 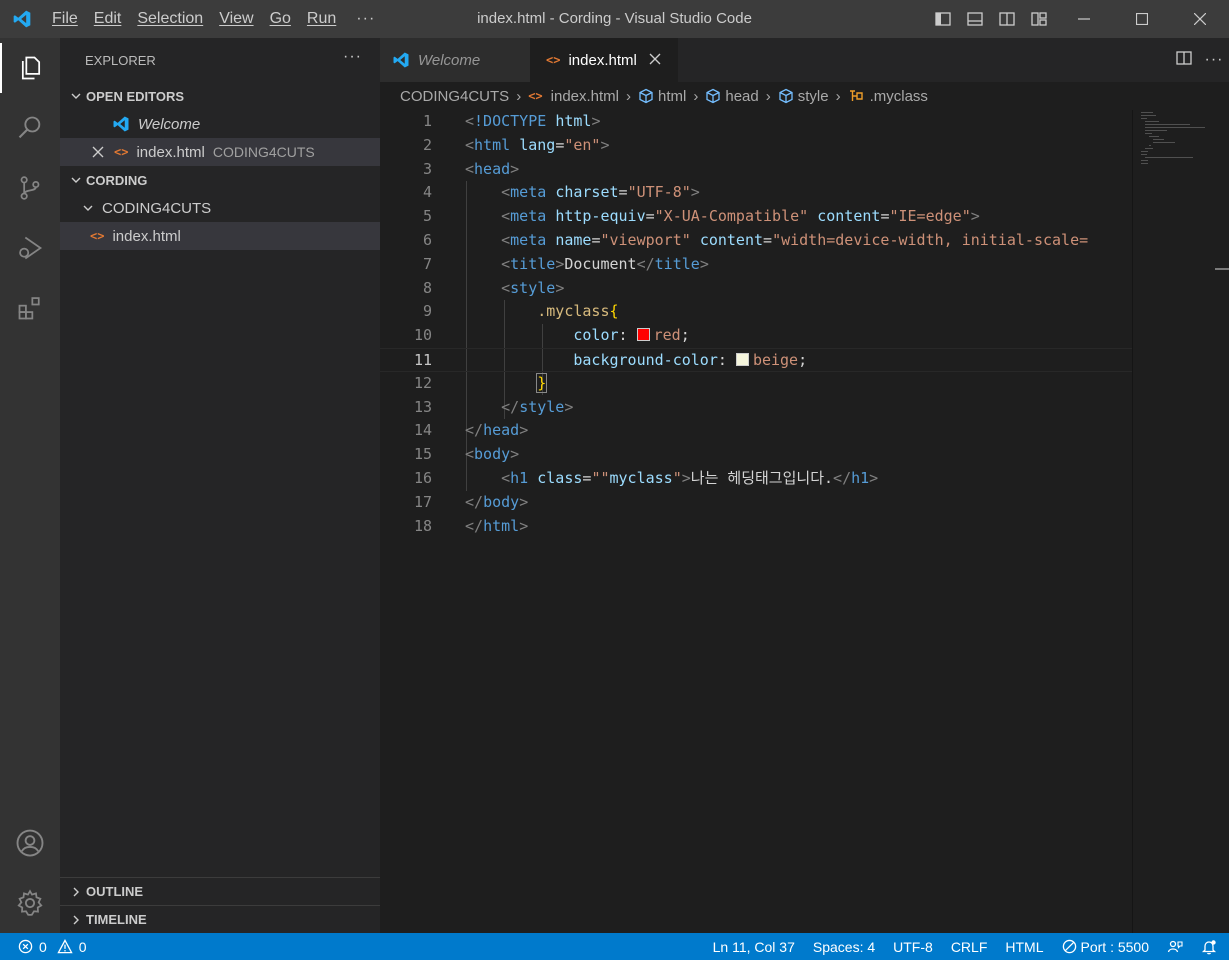 What do you see at coordinates (236, 19) in the screenshot?
I see `menu-view: View` at bounding box center [236, 19].